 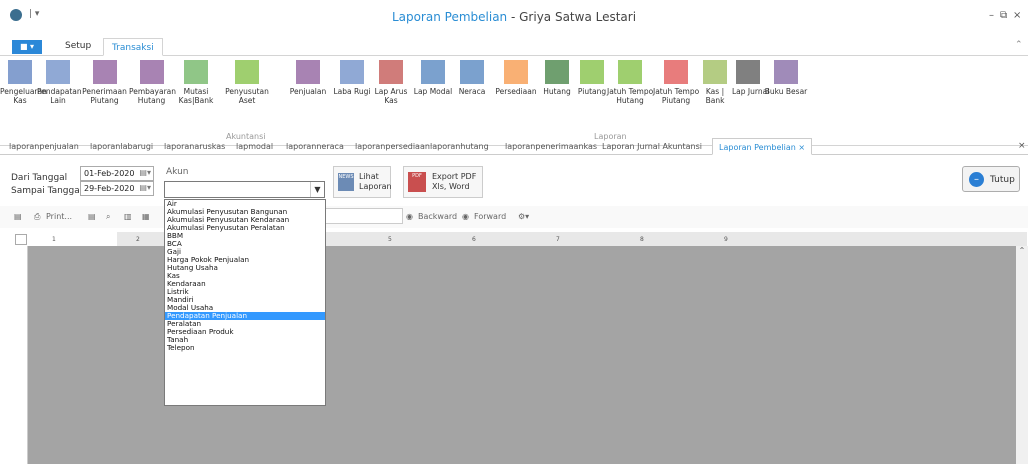 What do you see at coordinates (18, 216) in the screenshot?
I see `copy-icon: ▤` at bounding box center [18, 216].